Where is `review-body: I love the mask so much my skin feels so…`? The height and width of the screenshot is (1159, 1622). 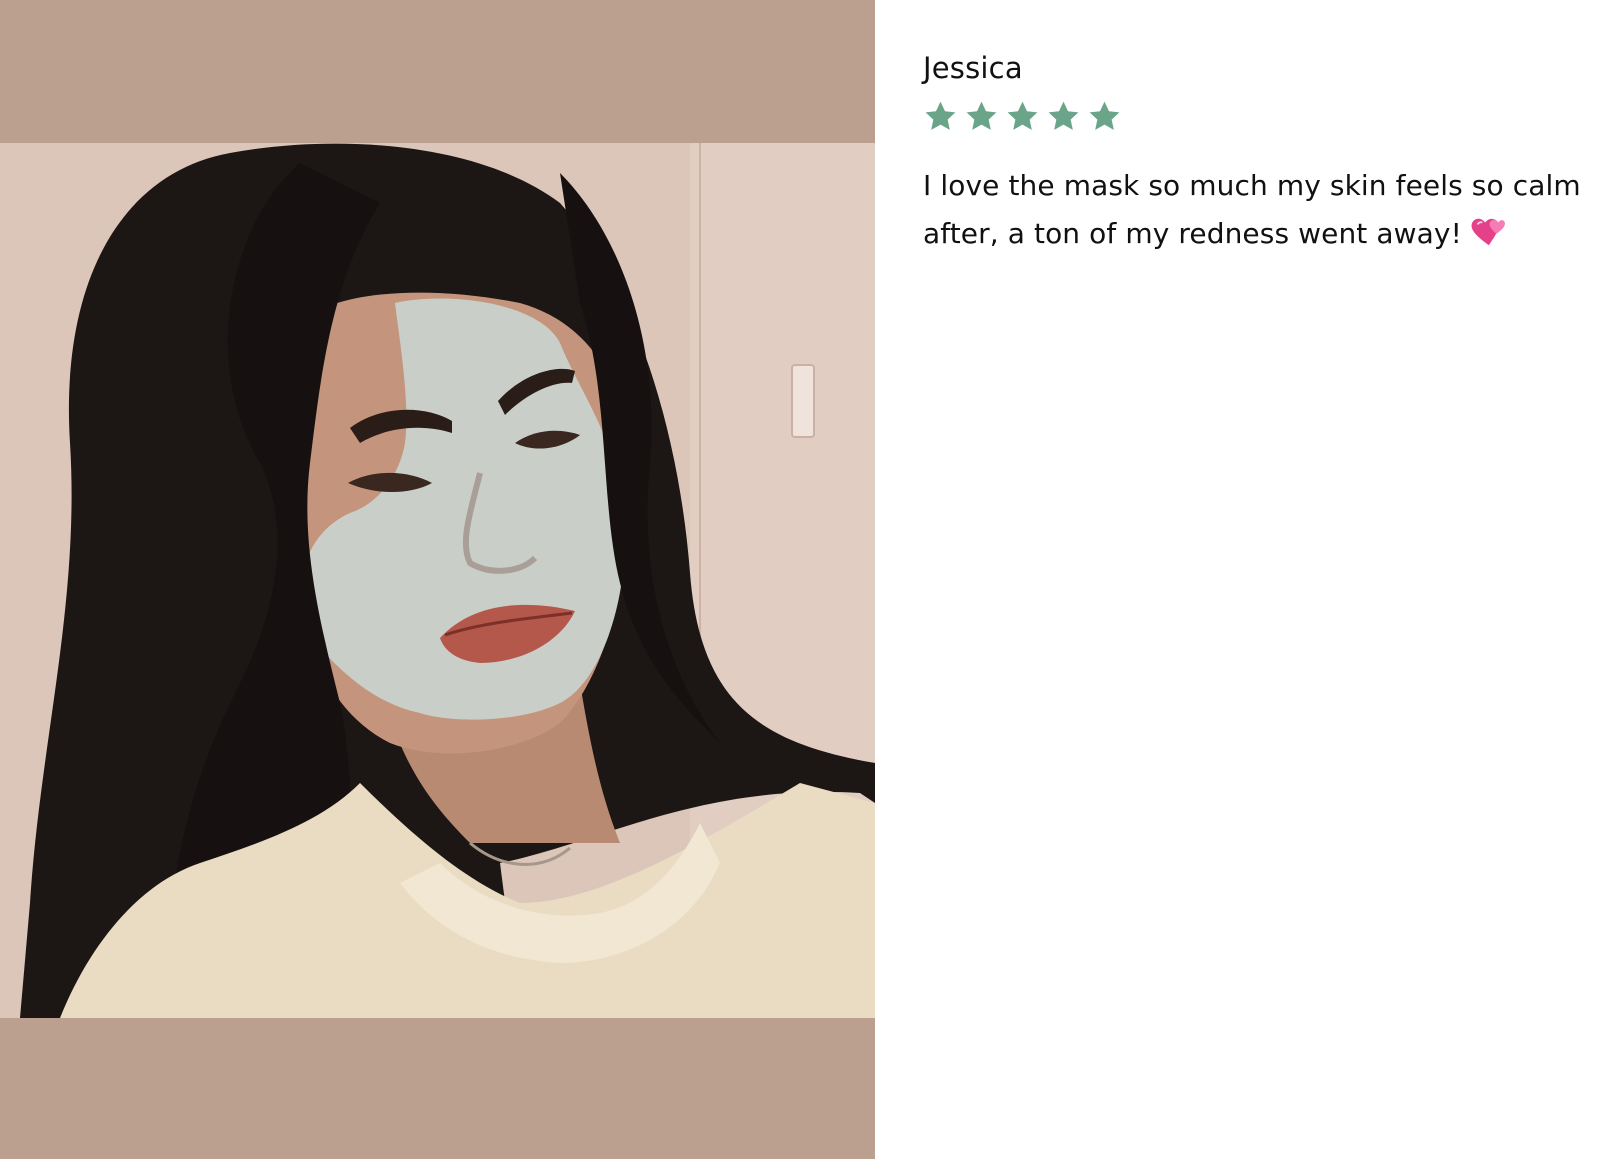 review-body: I love the mask so much my skin feels so… is located at coordinates (1252, 210).